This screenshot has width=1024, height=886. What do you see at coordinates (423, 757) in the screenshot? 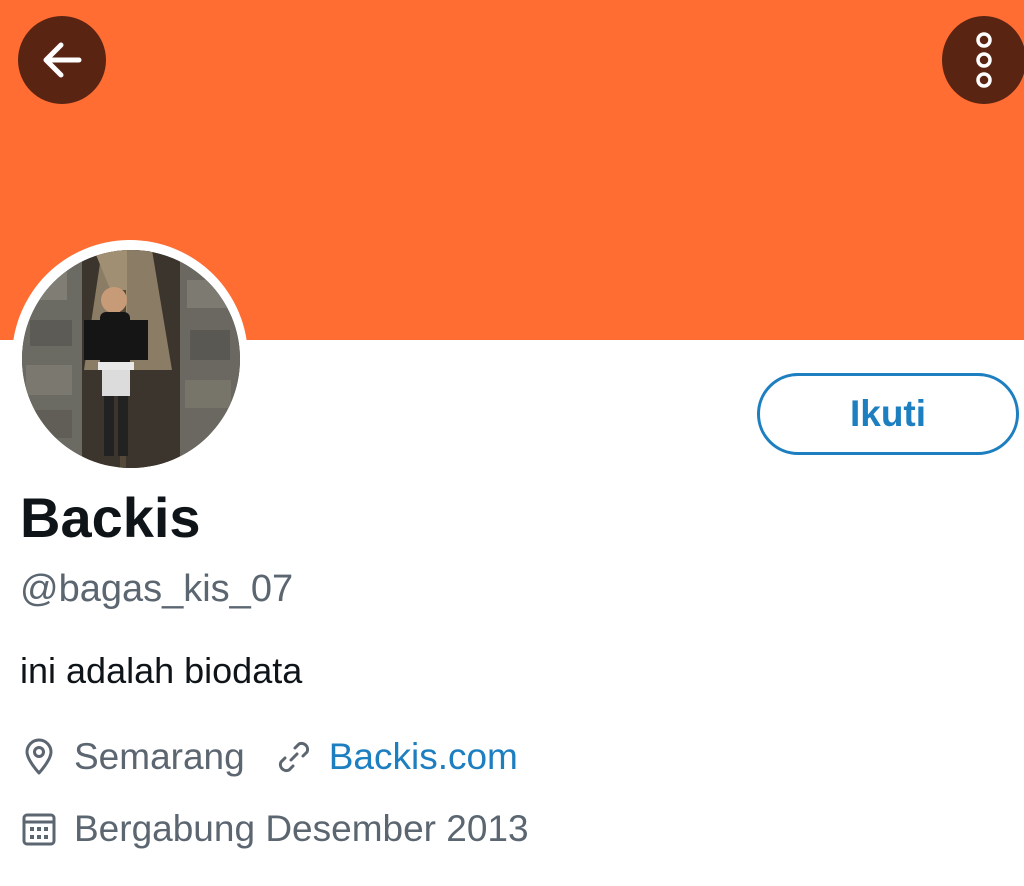
I see `website-link: Backis.com` at bounding box center [423, 757].